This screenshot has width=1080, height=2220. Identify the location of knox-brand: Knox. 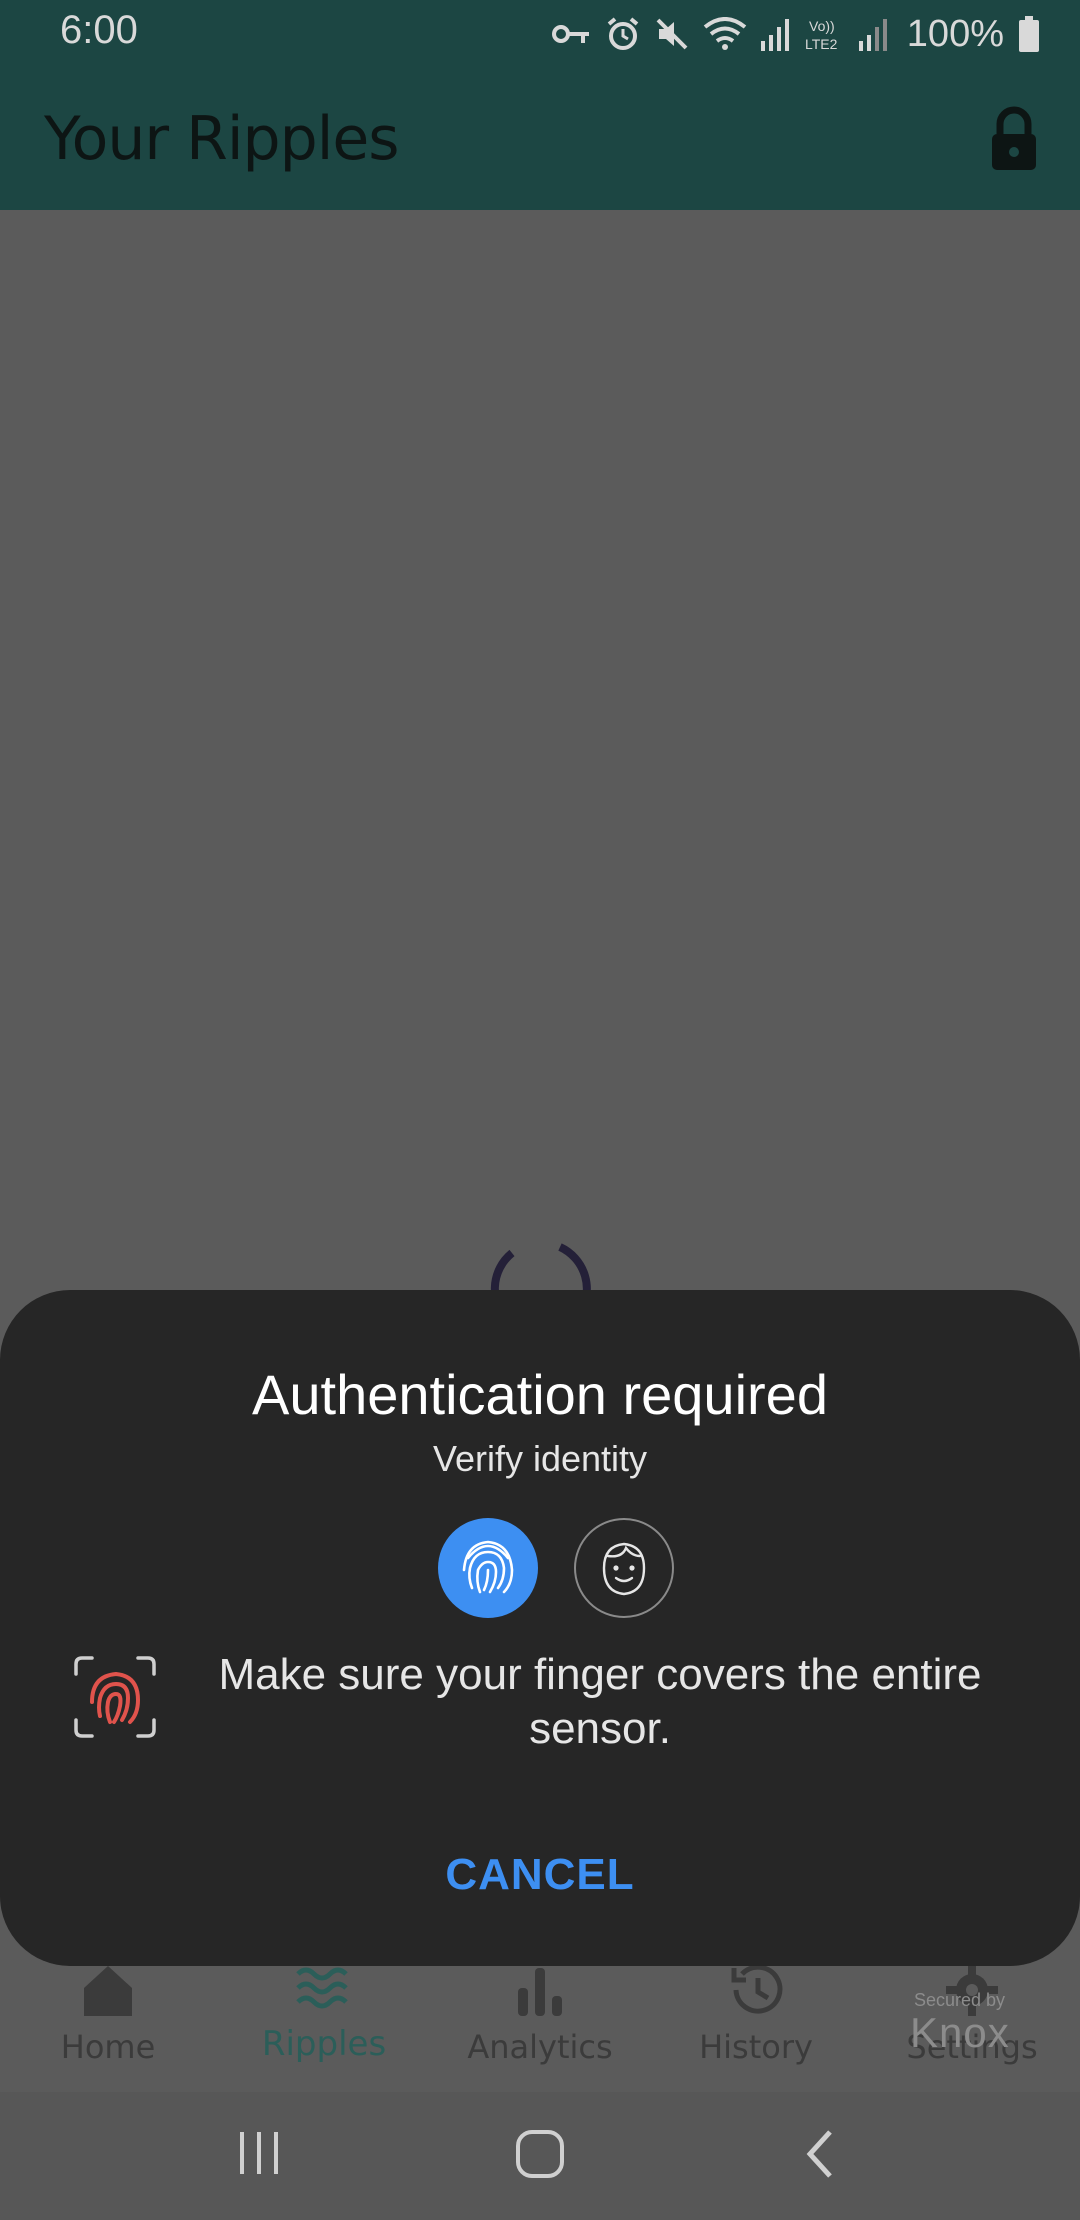
(960, 2032).